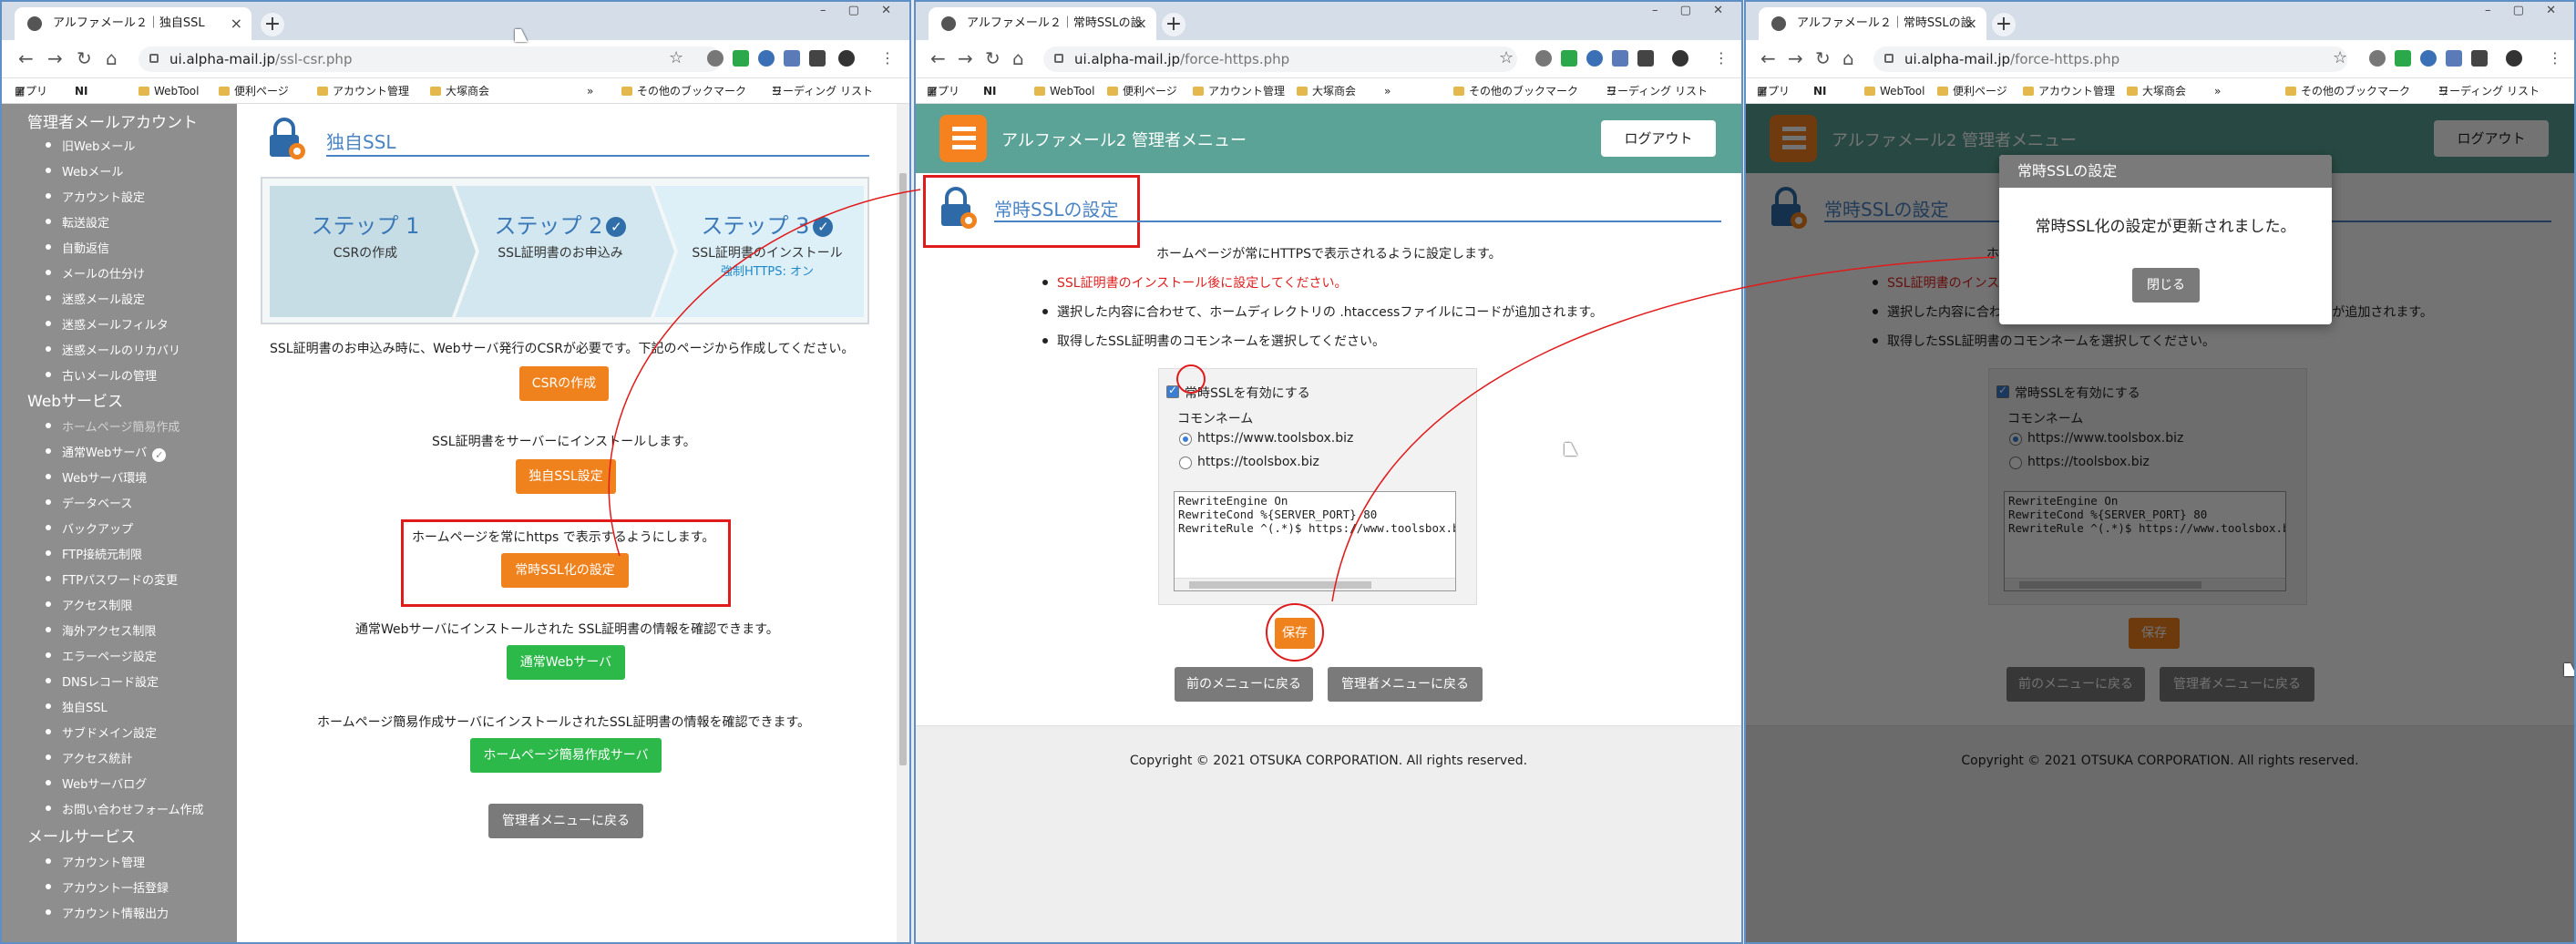 The width and height of the screenshot is (2576, 944). I want to click on sidebar-item: バックアップ, so click(89, 528).